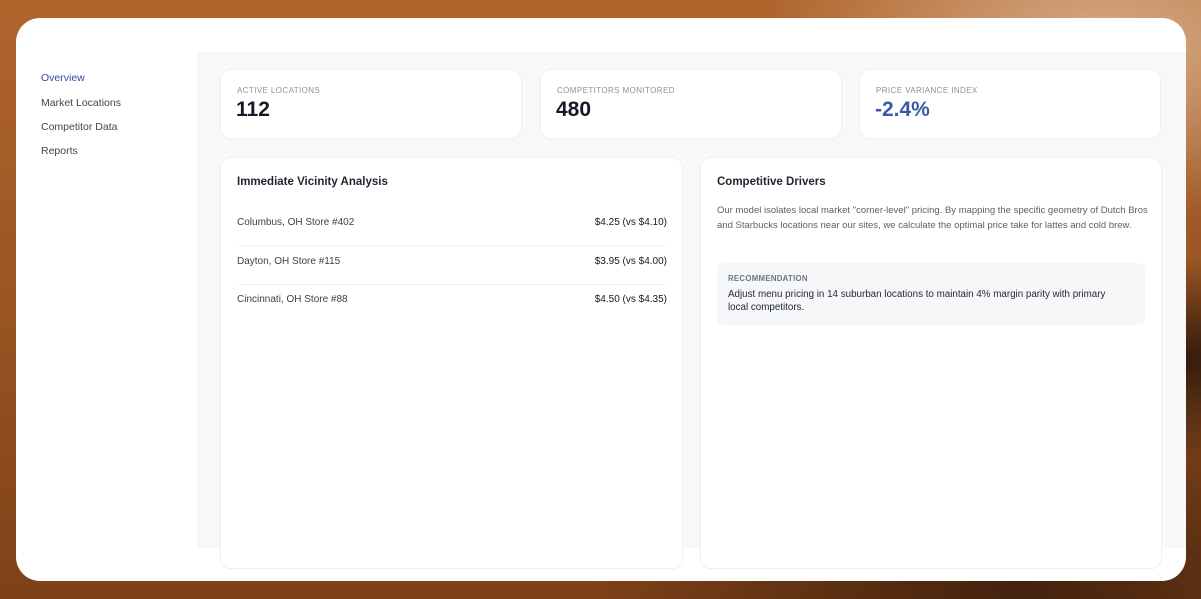  Describe the element at coordinates (292, 299) in the screenshot. I see `store-name: Cincinnati, OH Store #88` at that location.